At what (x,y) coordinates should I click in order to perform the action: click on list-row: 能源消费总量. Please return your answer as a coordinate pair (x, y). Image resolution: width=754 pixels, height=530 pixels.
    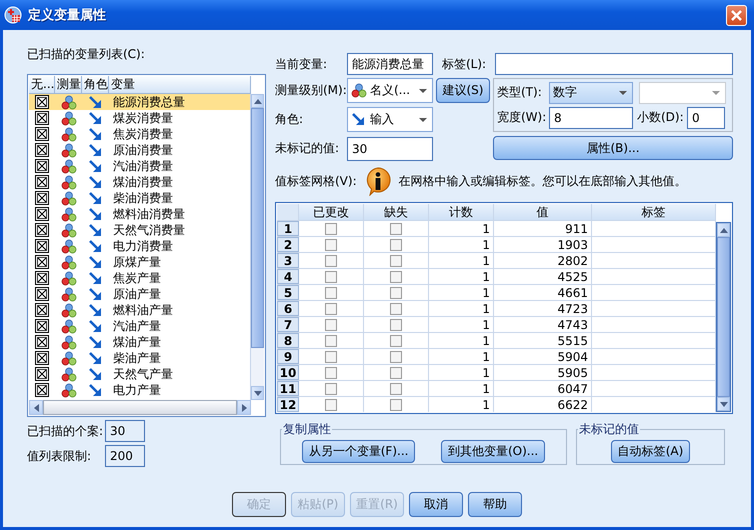
    Looking at the image, I should click on (139, 102).